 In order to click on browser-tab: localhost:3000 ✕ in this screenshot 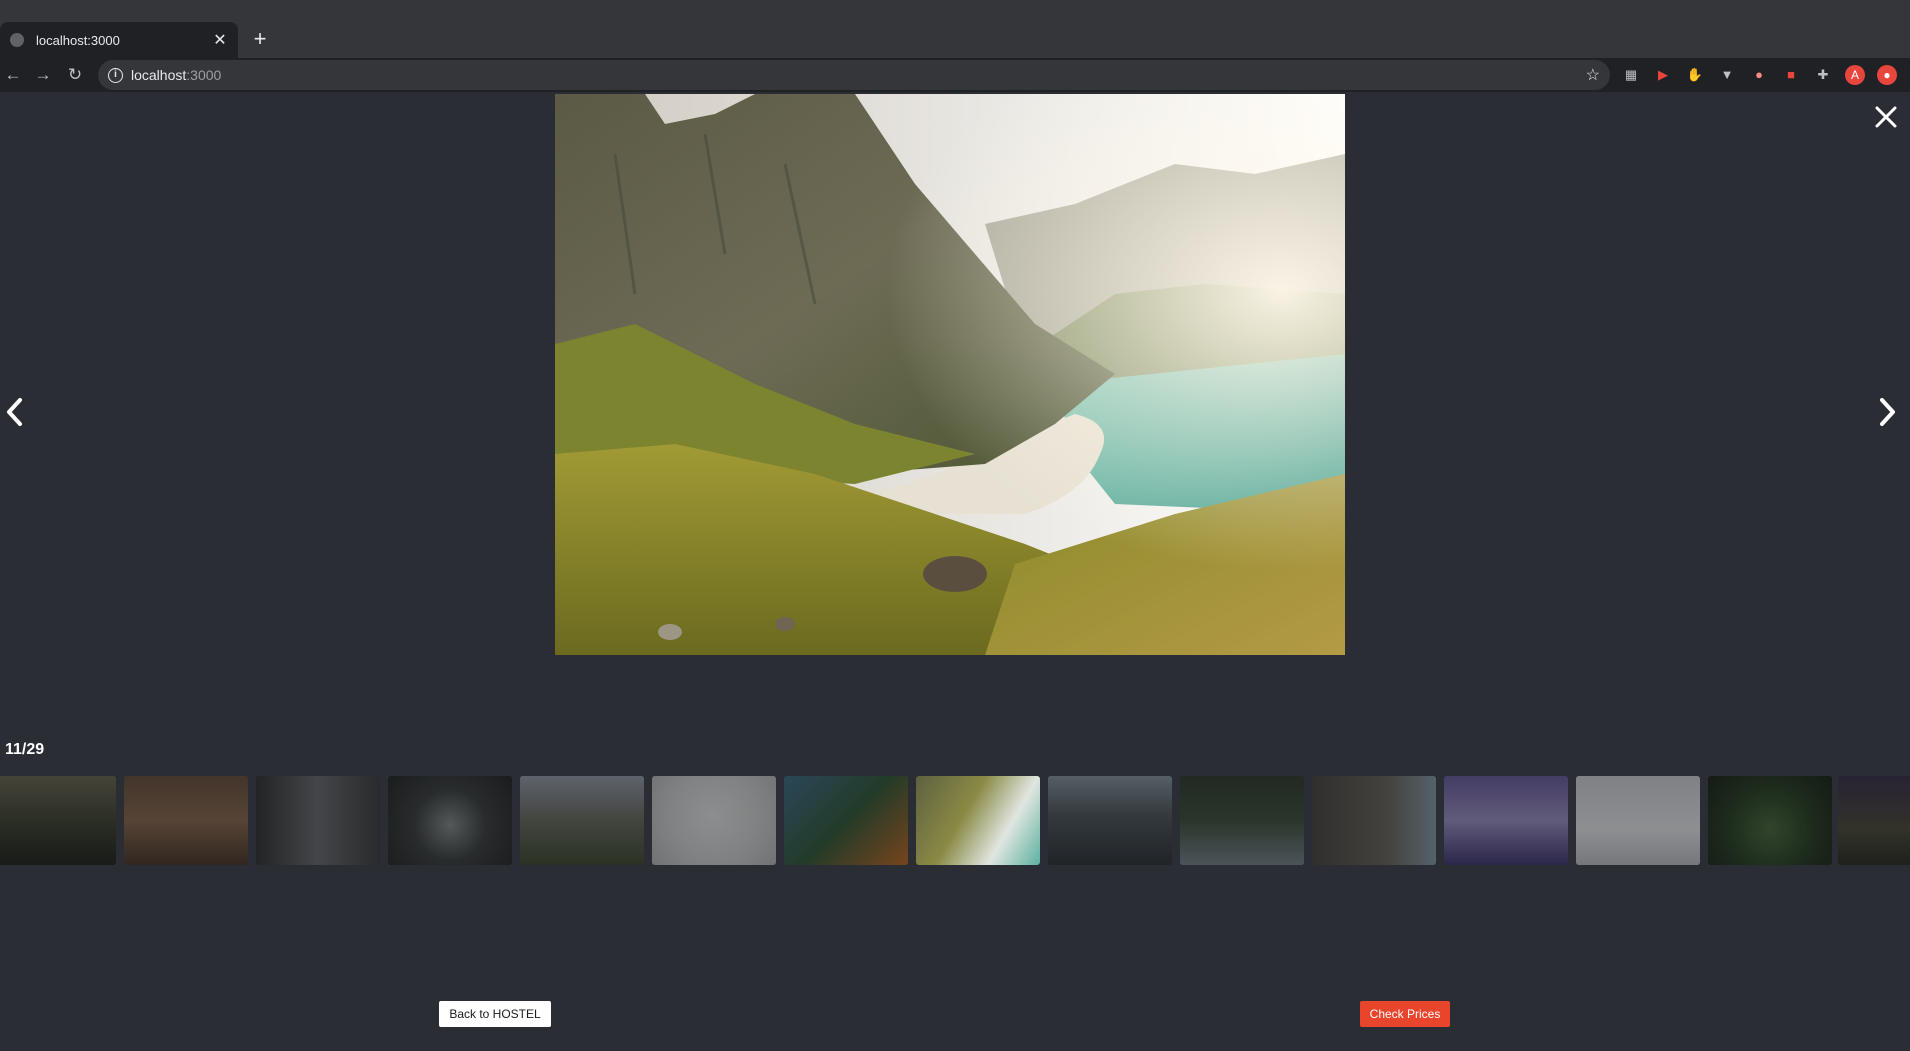, I will do `click(119, 40)`.